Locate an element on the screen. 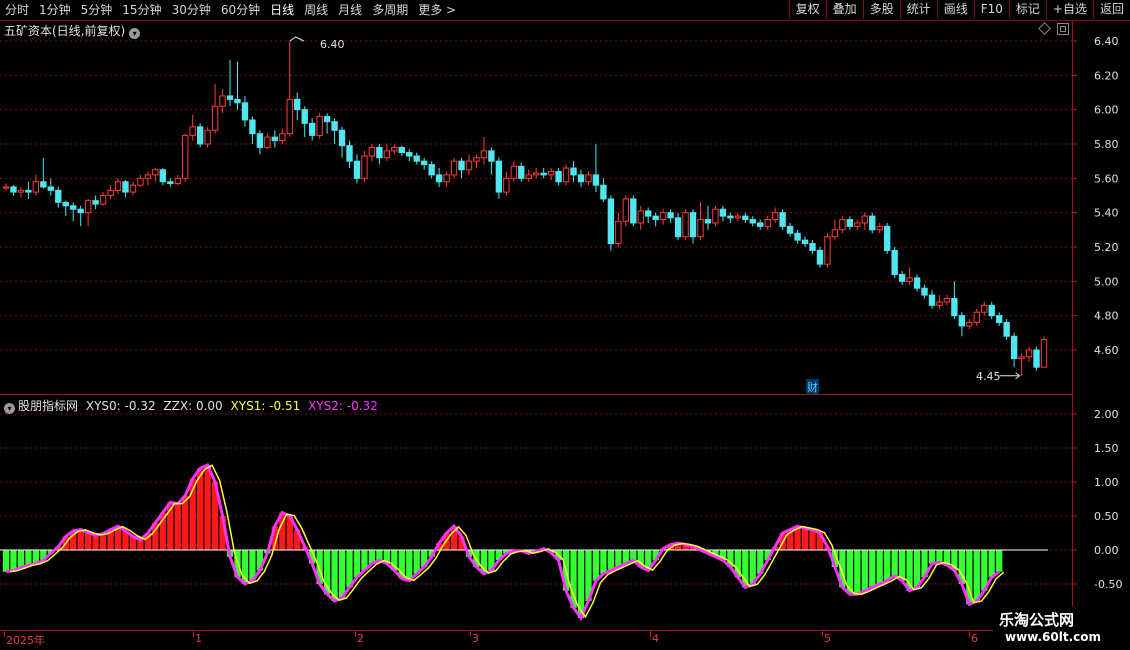 The image size is (1130, 650). tab-6: 日线 is located at coordinates (282, 10).